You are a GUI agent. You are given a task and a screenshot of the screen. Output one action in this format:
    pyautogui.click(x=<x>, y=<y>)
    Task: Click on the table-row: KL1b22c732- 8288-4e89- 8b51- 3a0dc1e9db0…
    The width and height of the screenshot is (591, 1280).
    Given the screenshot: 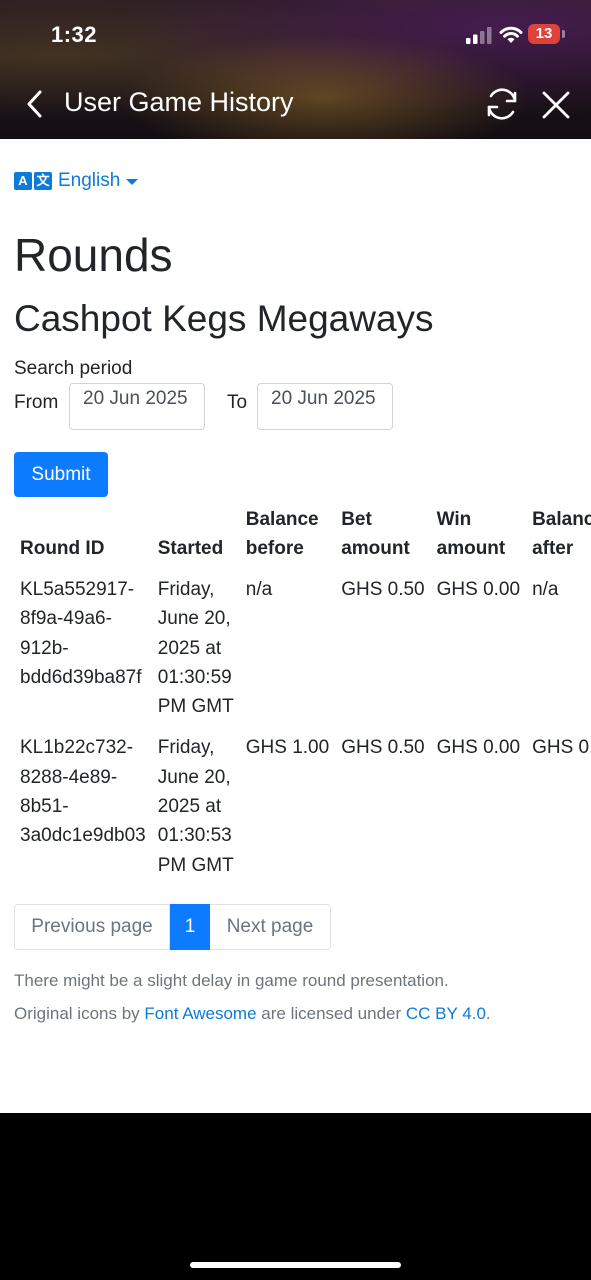 What is the action you would take?
    pyautogui.click(x=302, y=806)
    